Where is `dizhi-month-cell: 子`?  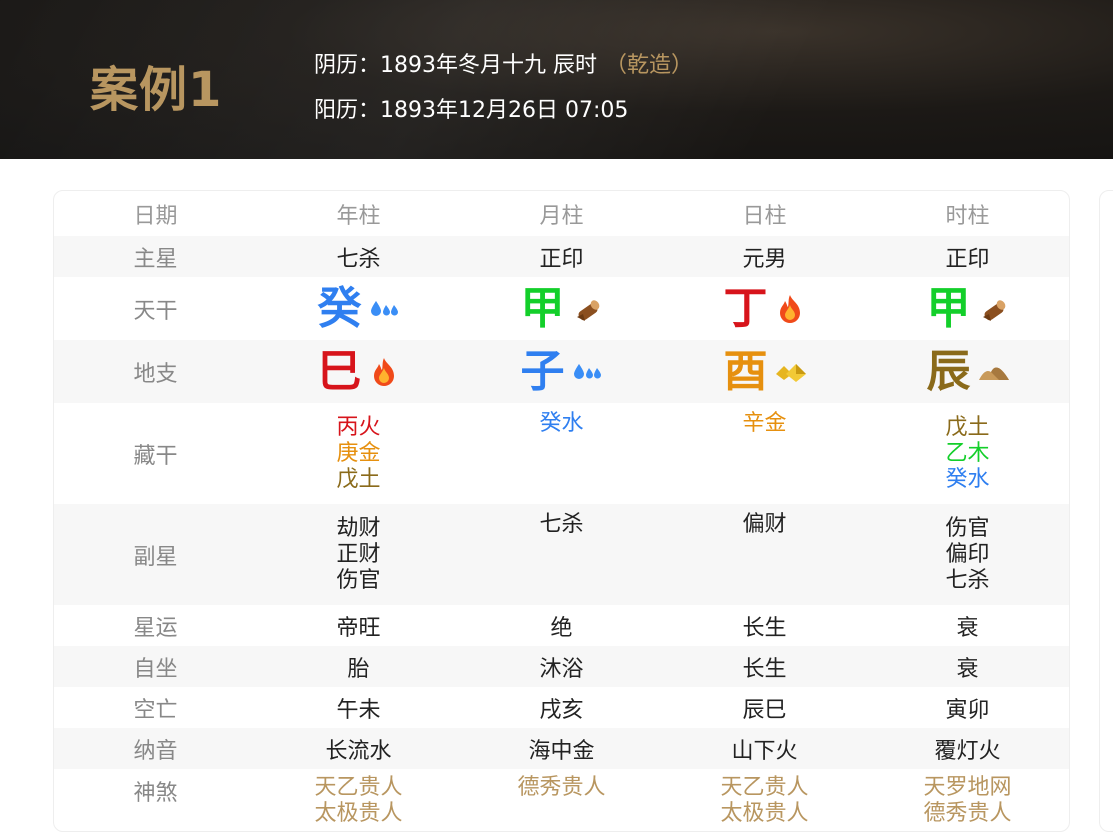 dizhi-month-cell: 子 is located at coordinates (561, 371).